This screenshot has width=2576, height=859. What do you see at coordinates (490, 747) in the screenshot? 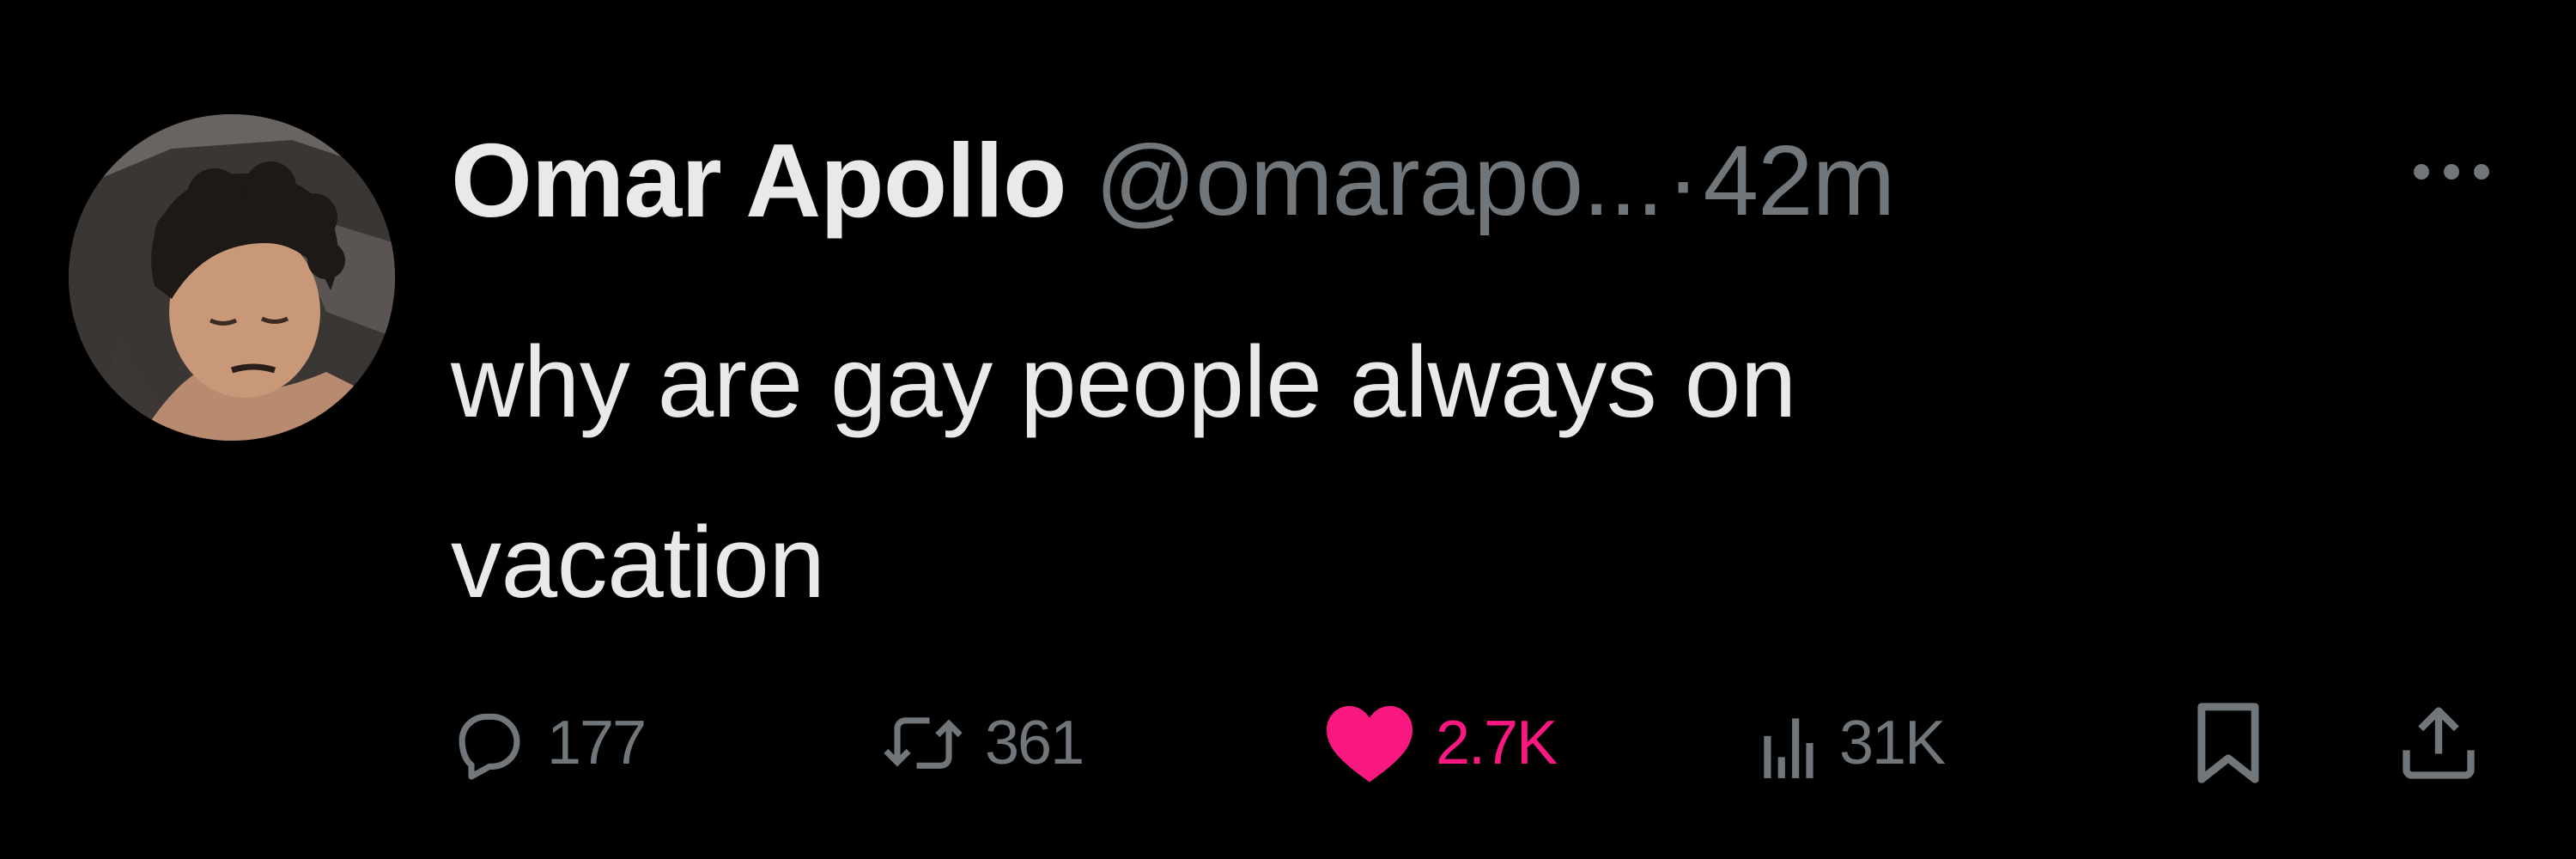
I see `reply-icon` at bounding box center [490, 747].